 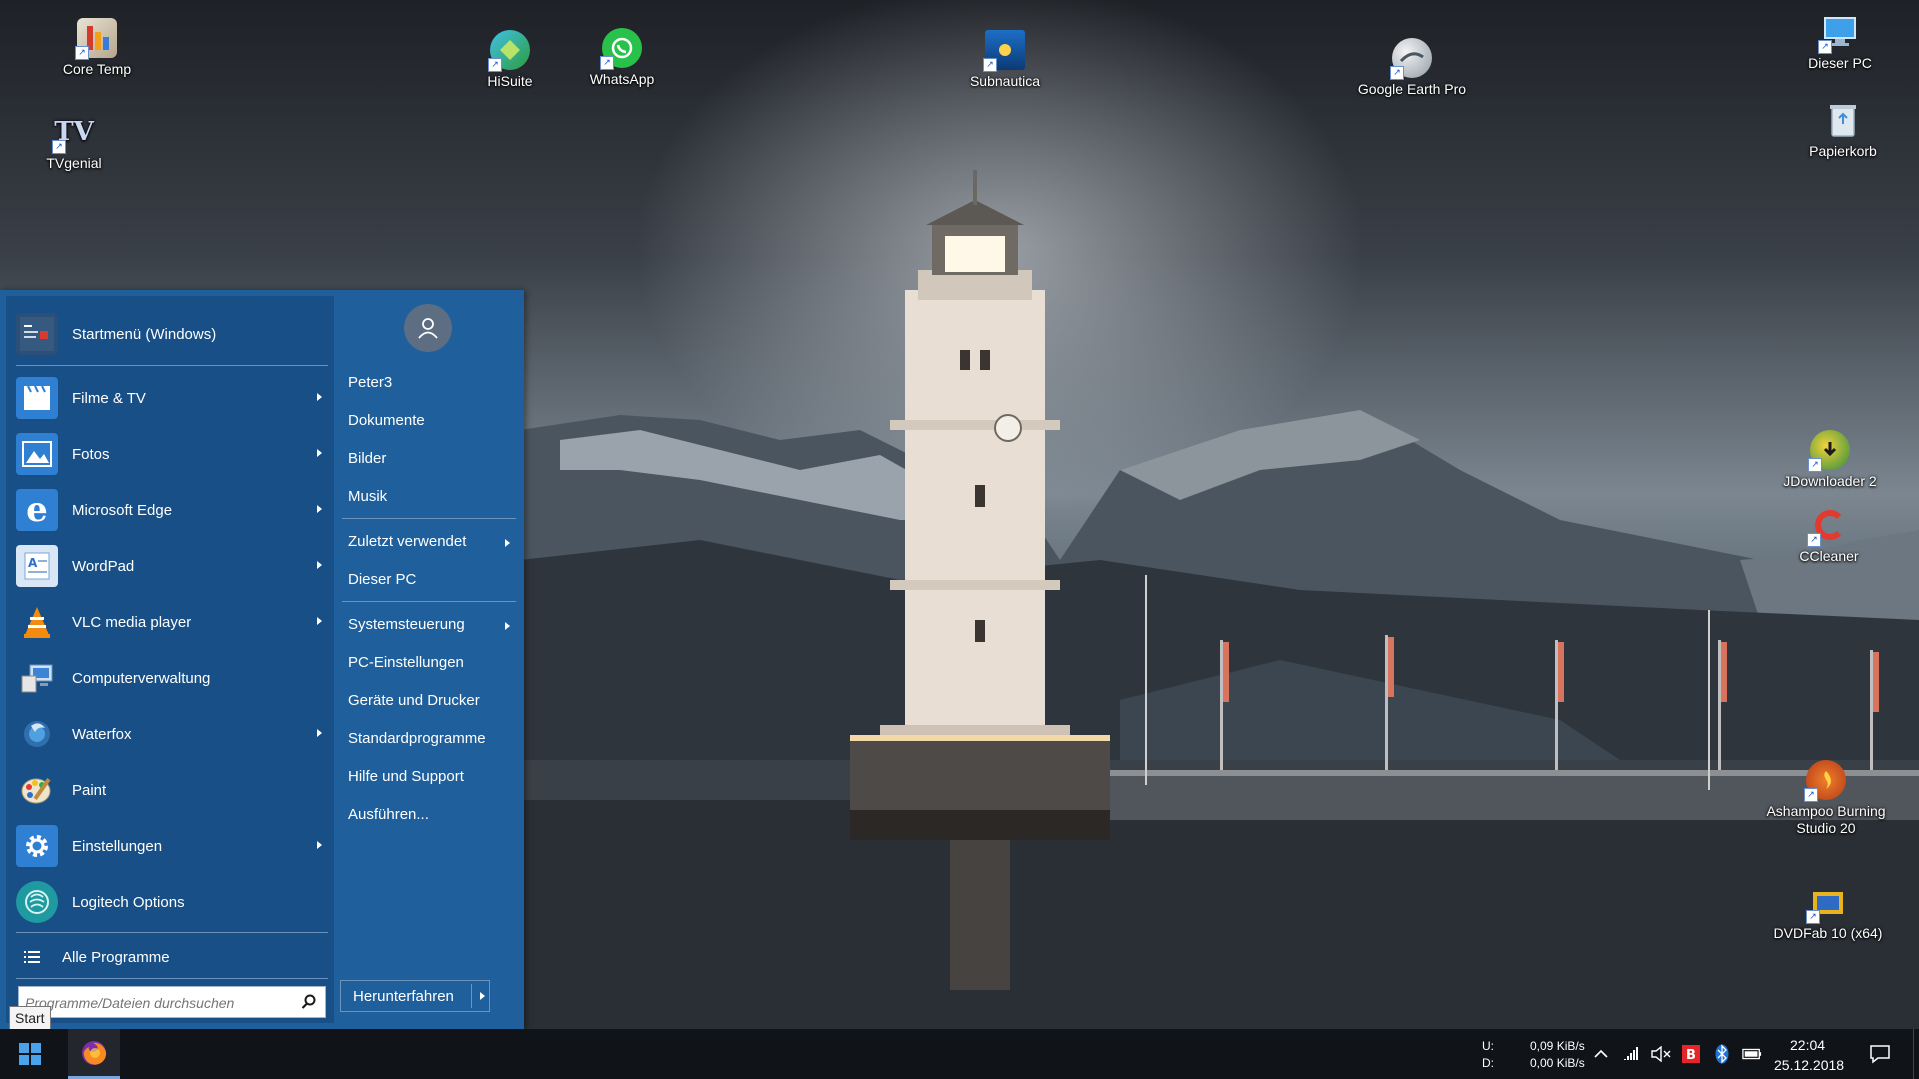 What do you see at coordinates (73, 133) in the screenshot?
I see `tvgenial-icon: TV ↗` at bounding box center [73, 133].